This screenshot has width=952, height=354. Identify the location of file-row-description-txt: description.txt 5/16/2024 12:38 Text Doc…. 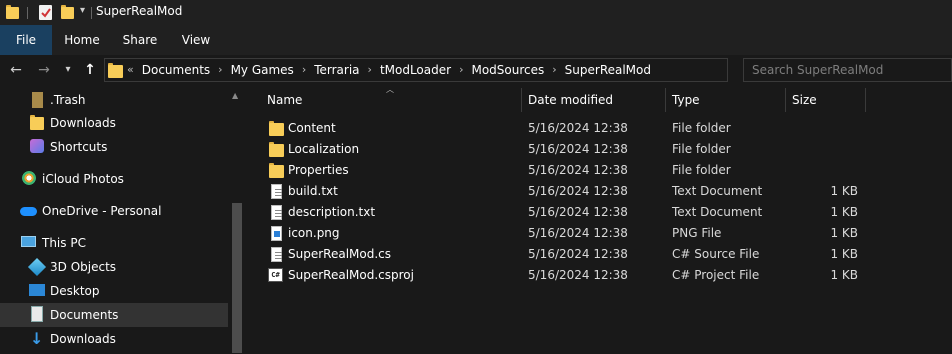
(607, 212).